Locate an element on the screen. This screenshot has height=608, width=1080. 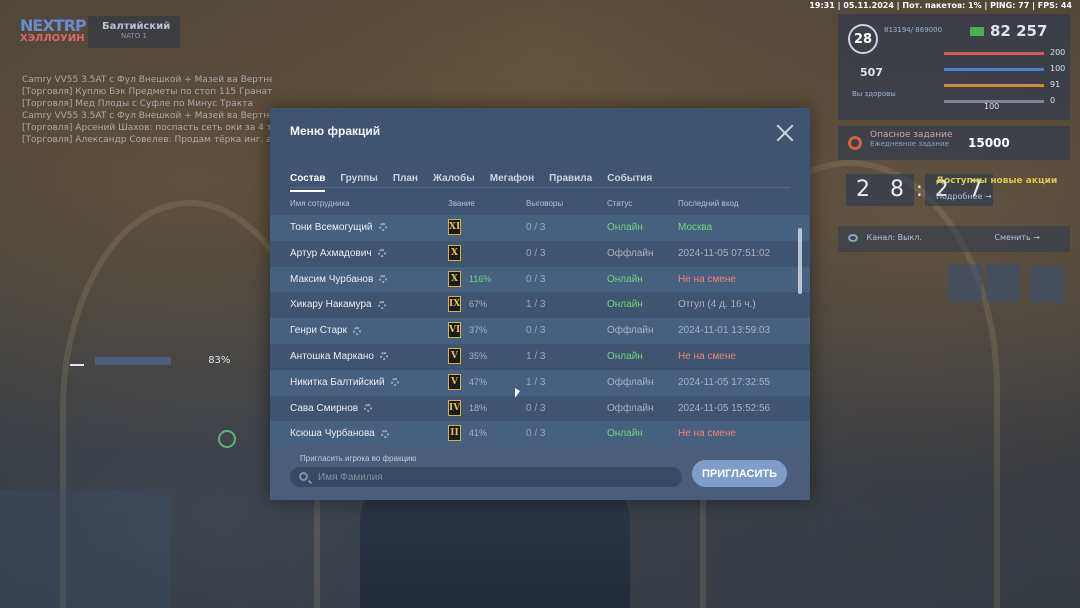
table-row: Тони Всемогущий XI 0 / 3 Онлайн Москва is located at coordinates (540, 228).